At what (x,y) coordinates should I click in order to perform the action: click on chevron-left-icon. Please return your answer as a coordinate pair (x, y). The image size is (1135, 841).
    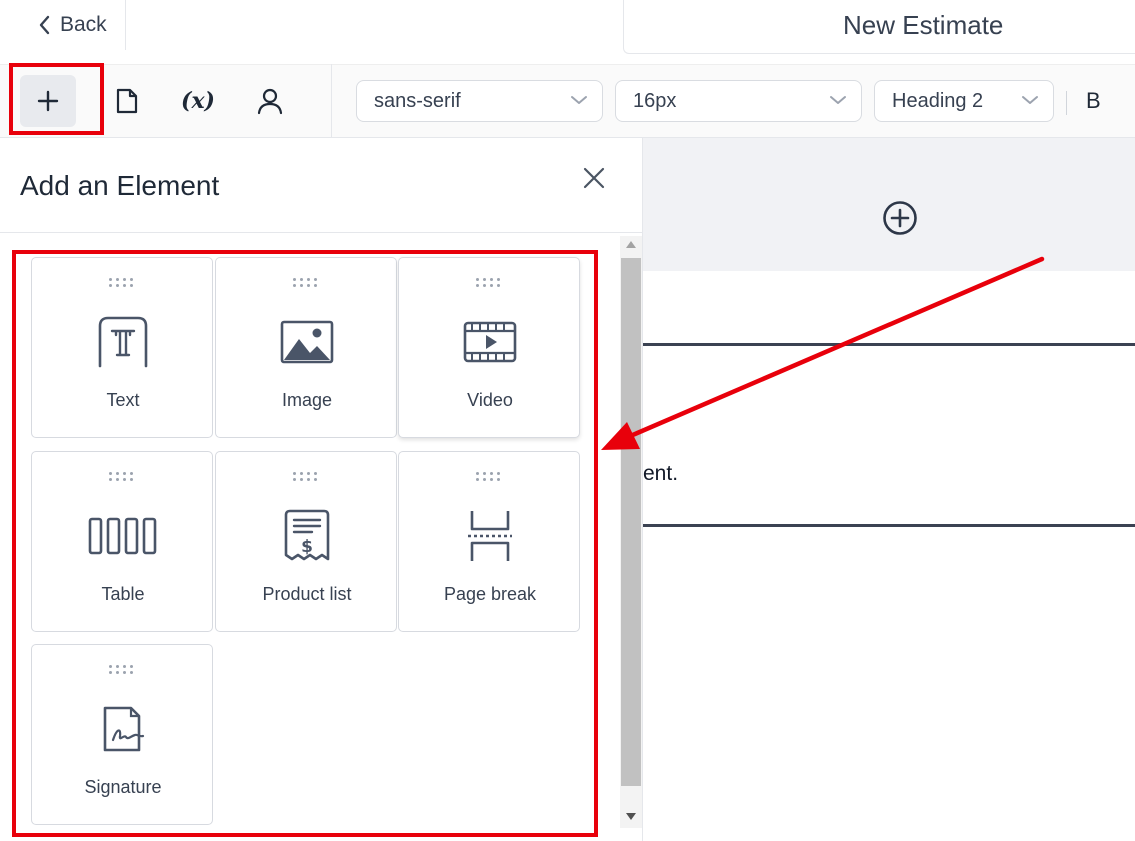
    Looking at the image, I should click on (44, 25).